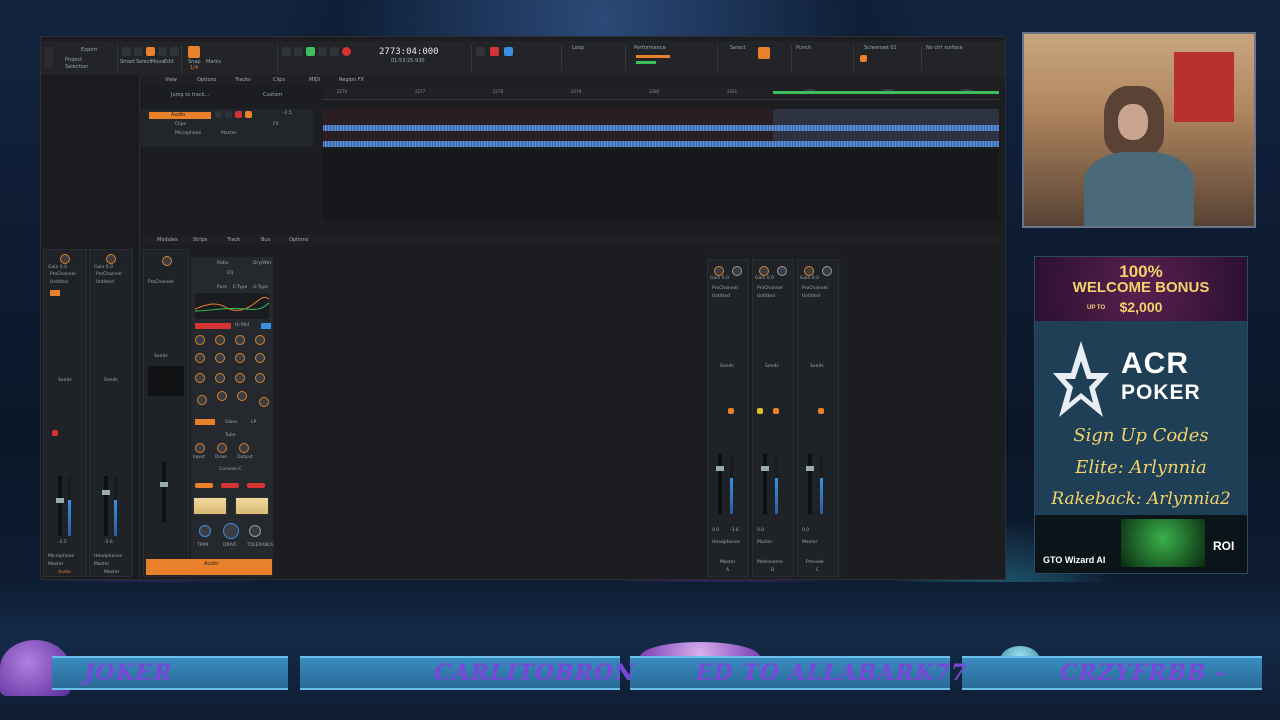  I want to click on tube-drive-knob, so click(222, 448).